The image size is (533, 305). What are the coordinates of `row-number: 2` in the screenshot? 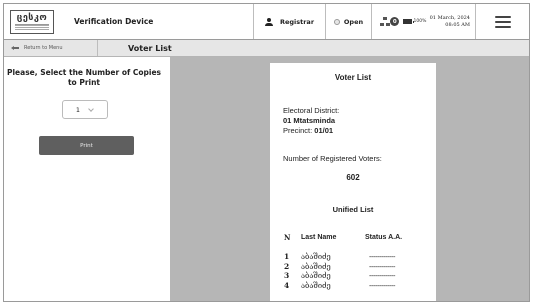 It's located at (287, 266).